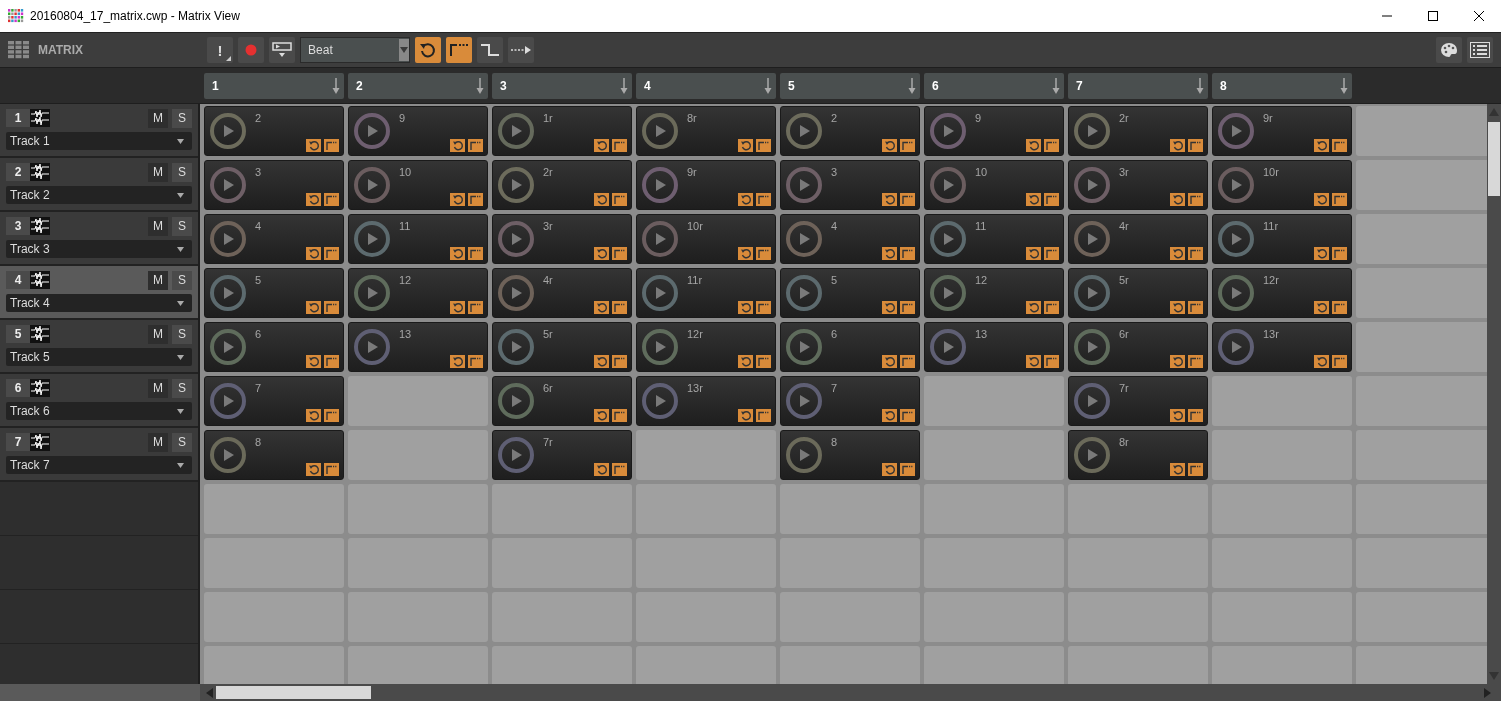  I want to click on track-name-dropdown: Track 1, so click(99, 141).